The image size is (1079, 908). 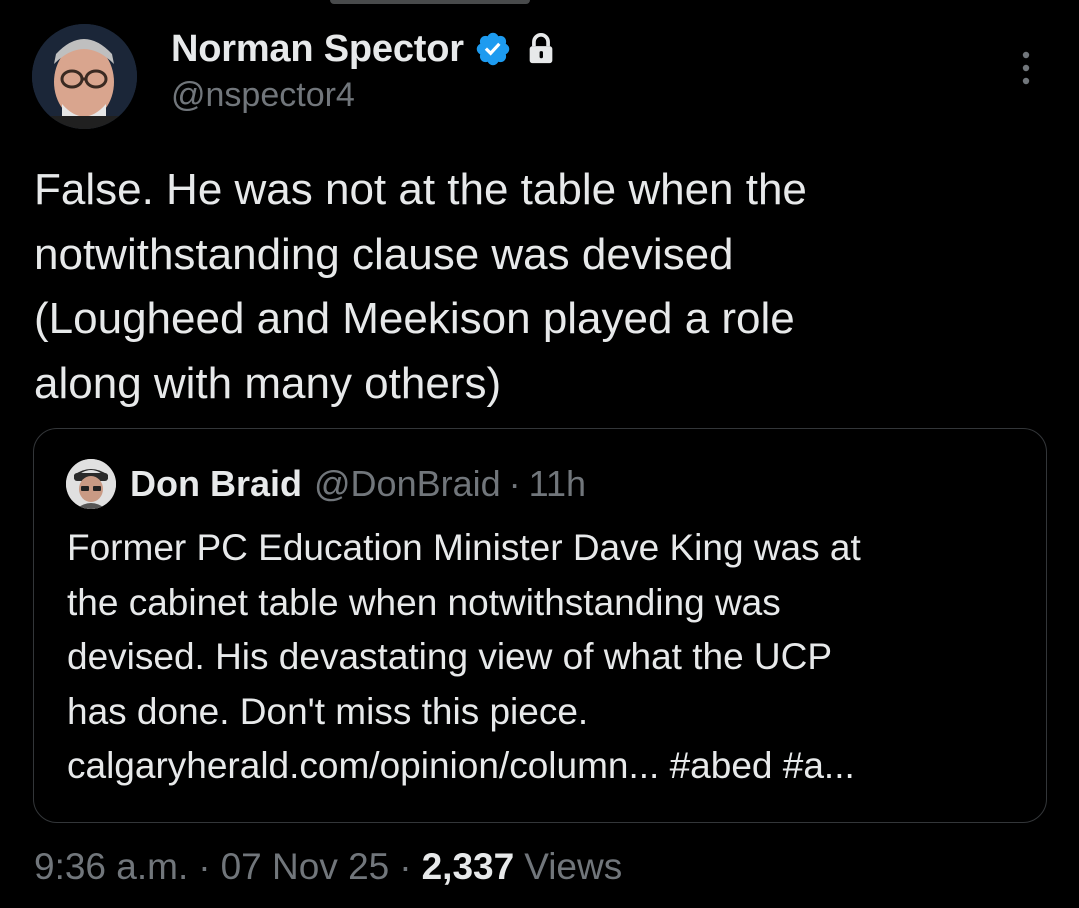 I want to click on quoted-author-avatar-image, so click(x=91, y=484).